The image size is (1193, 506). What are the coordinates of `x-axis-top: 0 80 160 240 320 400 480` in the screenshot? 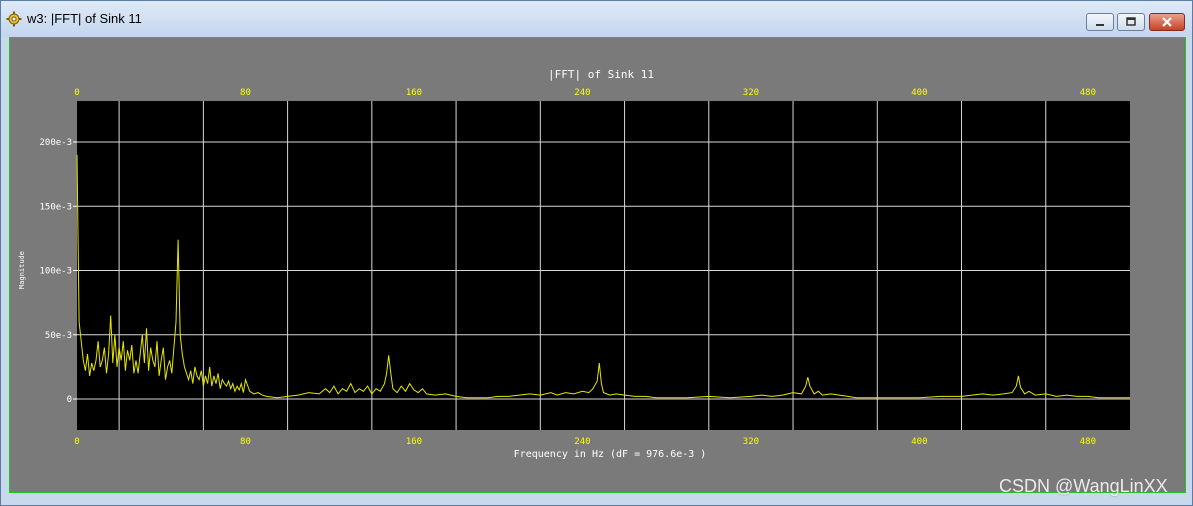 It's located at (585, 93).